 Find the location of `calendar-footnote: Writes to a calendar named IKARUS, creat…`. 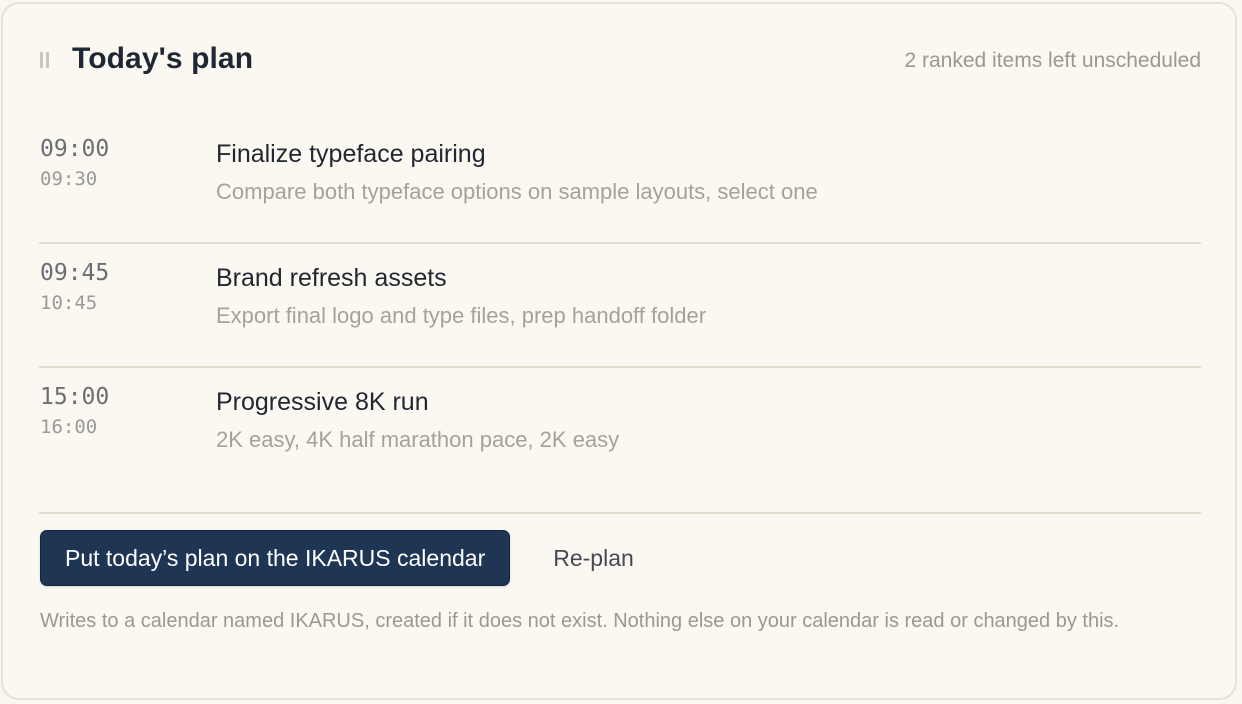

calendar-footnote: Writes to a calendar named IKARUS, creat… is located at coordinates (580, 621).